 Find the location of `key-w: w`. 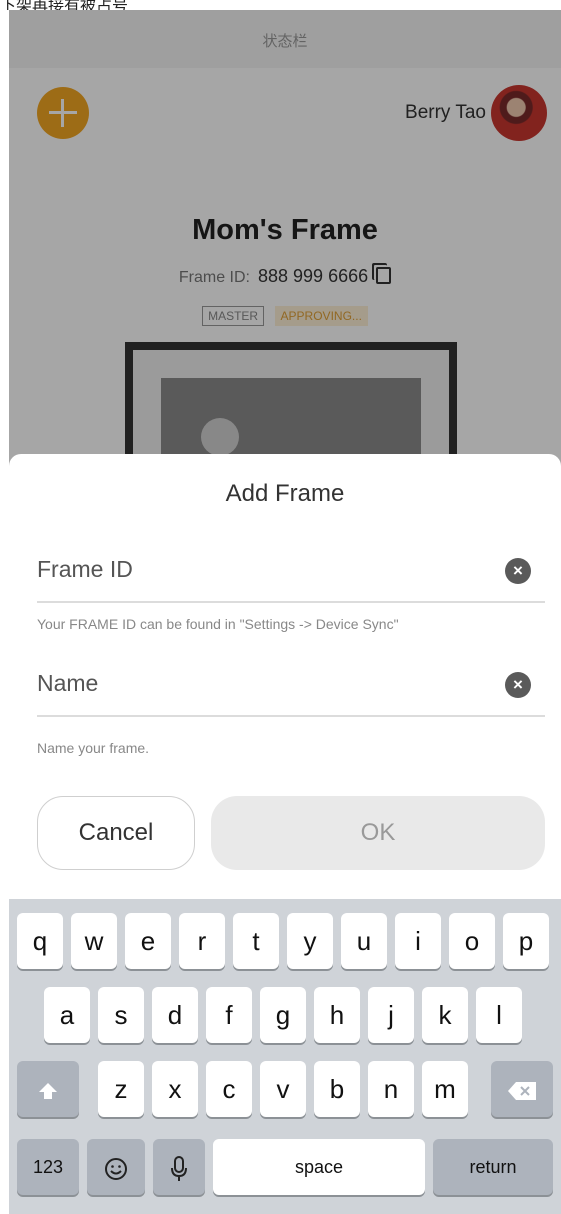

key-w: w is located at coordinates (94, 941).